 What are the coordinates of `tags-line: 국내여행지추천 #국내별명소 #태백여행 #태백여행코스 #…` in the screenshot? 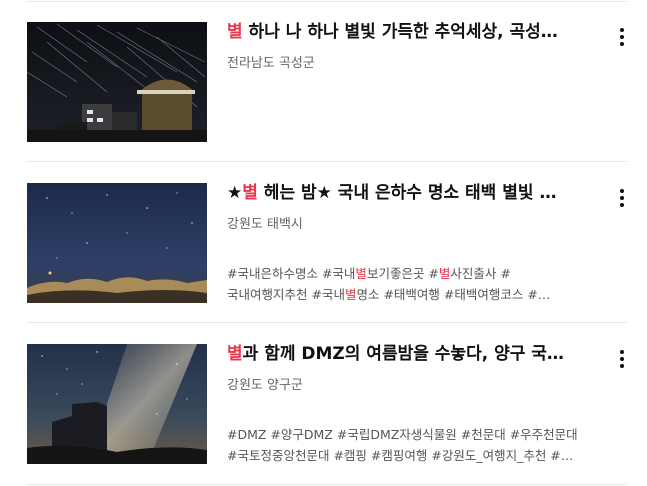 It's located at (417, 294).